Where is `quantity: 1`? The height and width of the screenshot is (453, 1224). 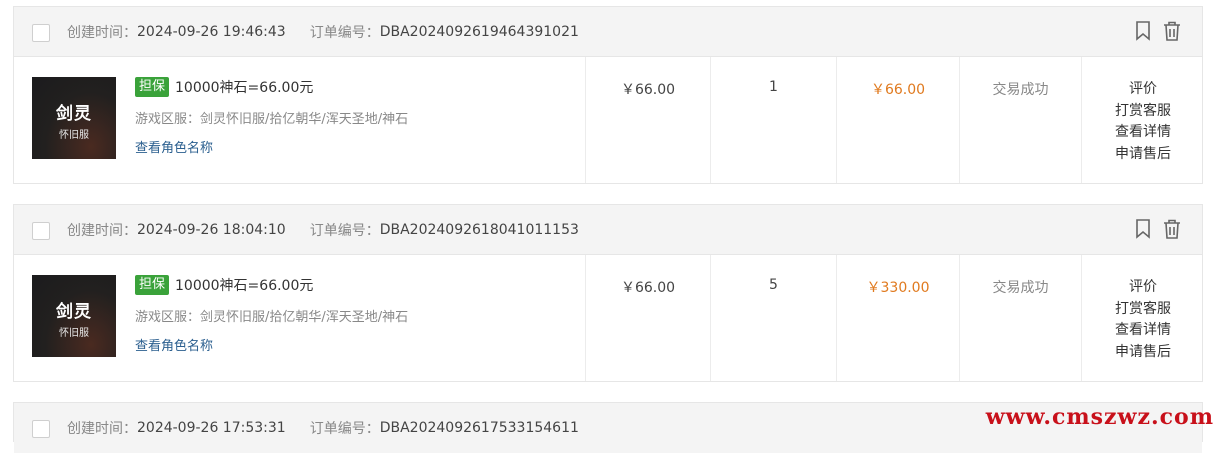
quantity: 1 is located at coordinates (773, 120).